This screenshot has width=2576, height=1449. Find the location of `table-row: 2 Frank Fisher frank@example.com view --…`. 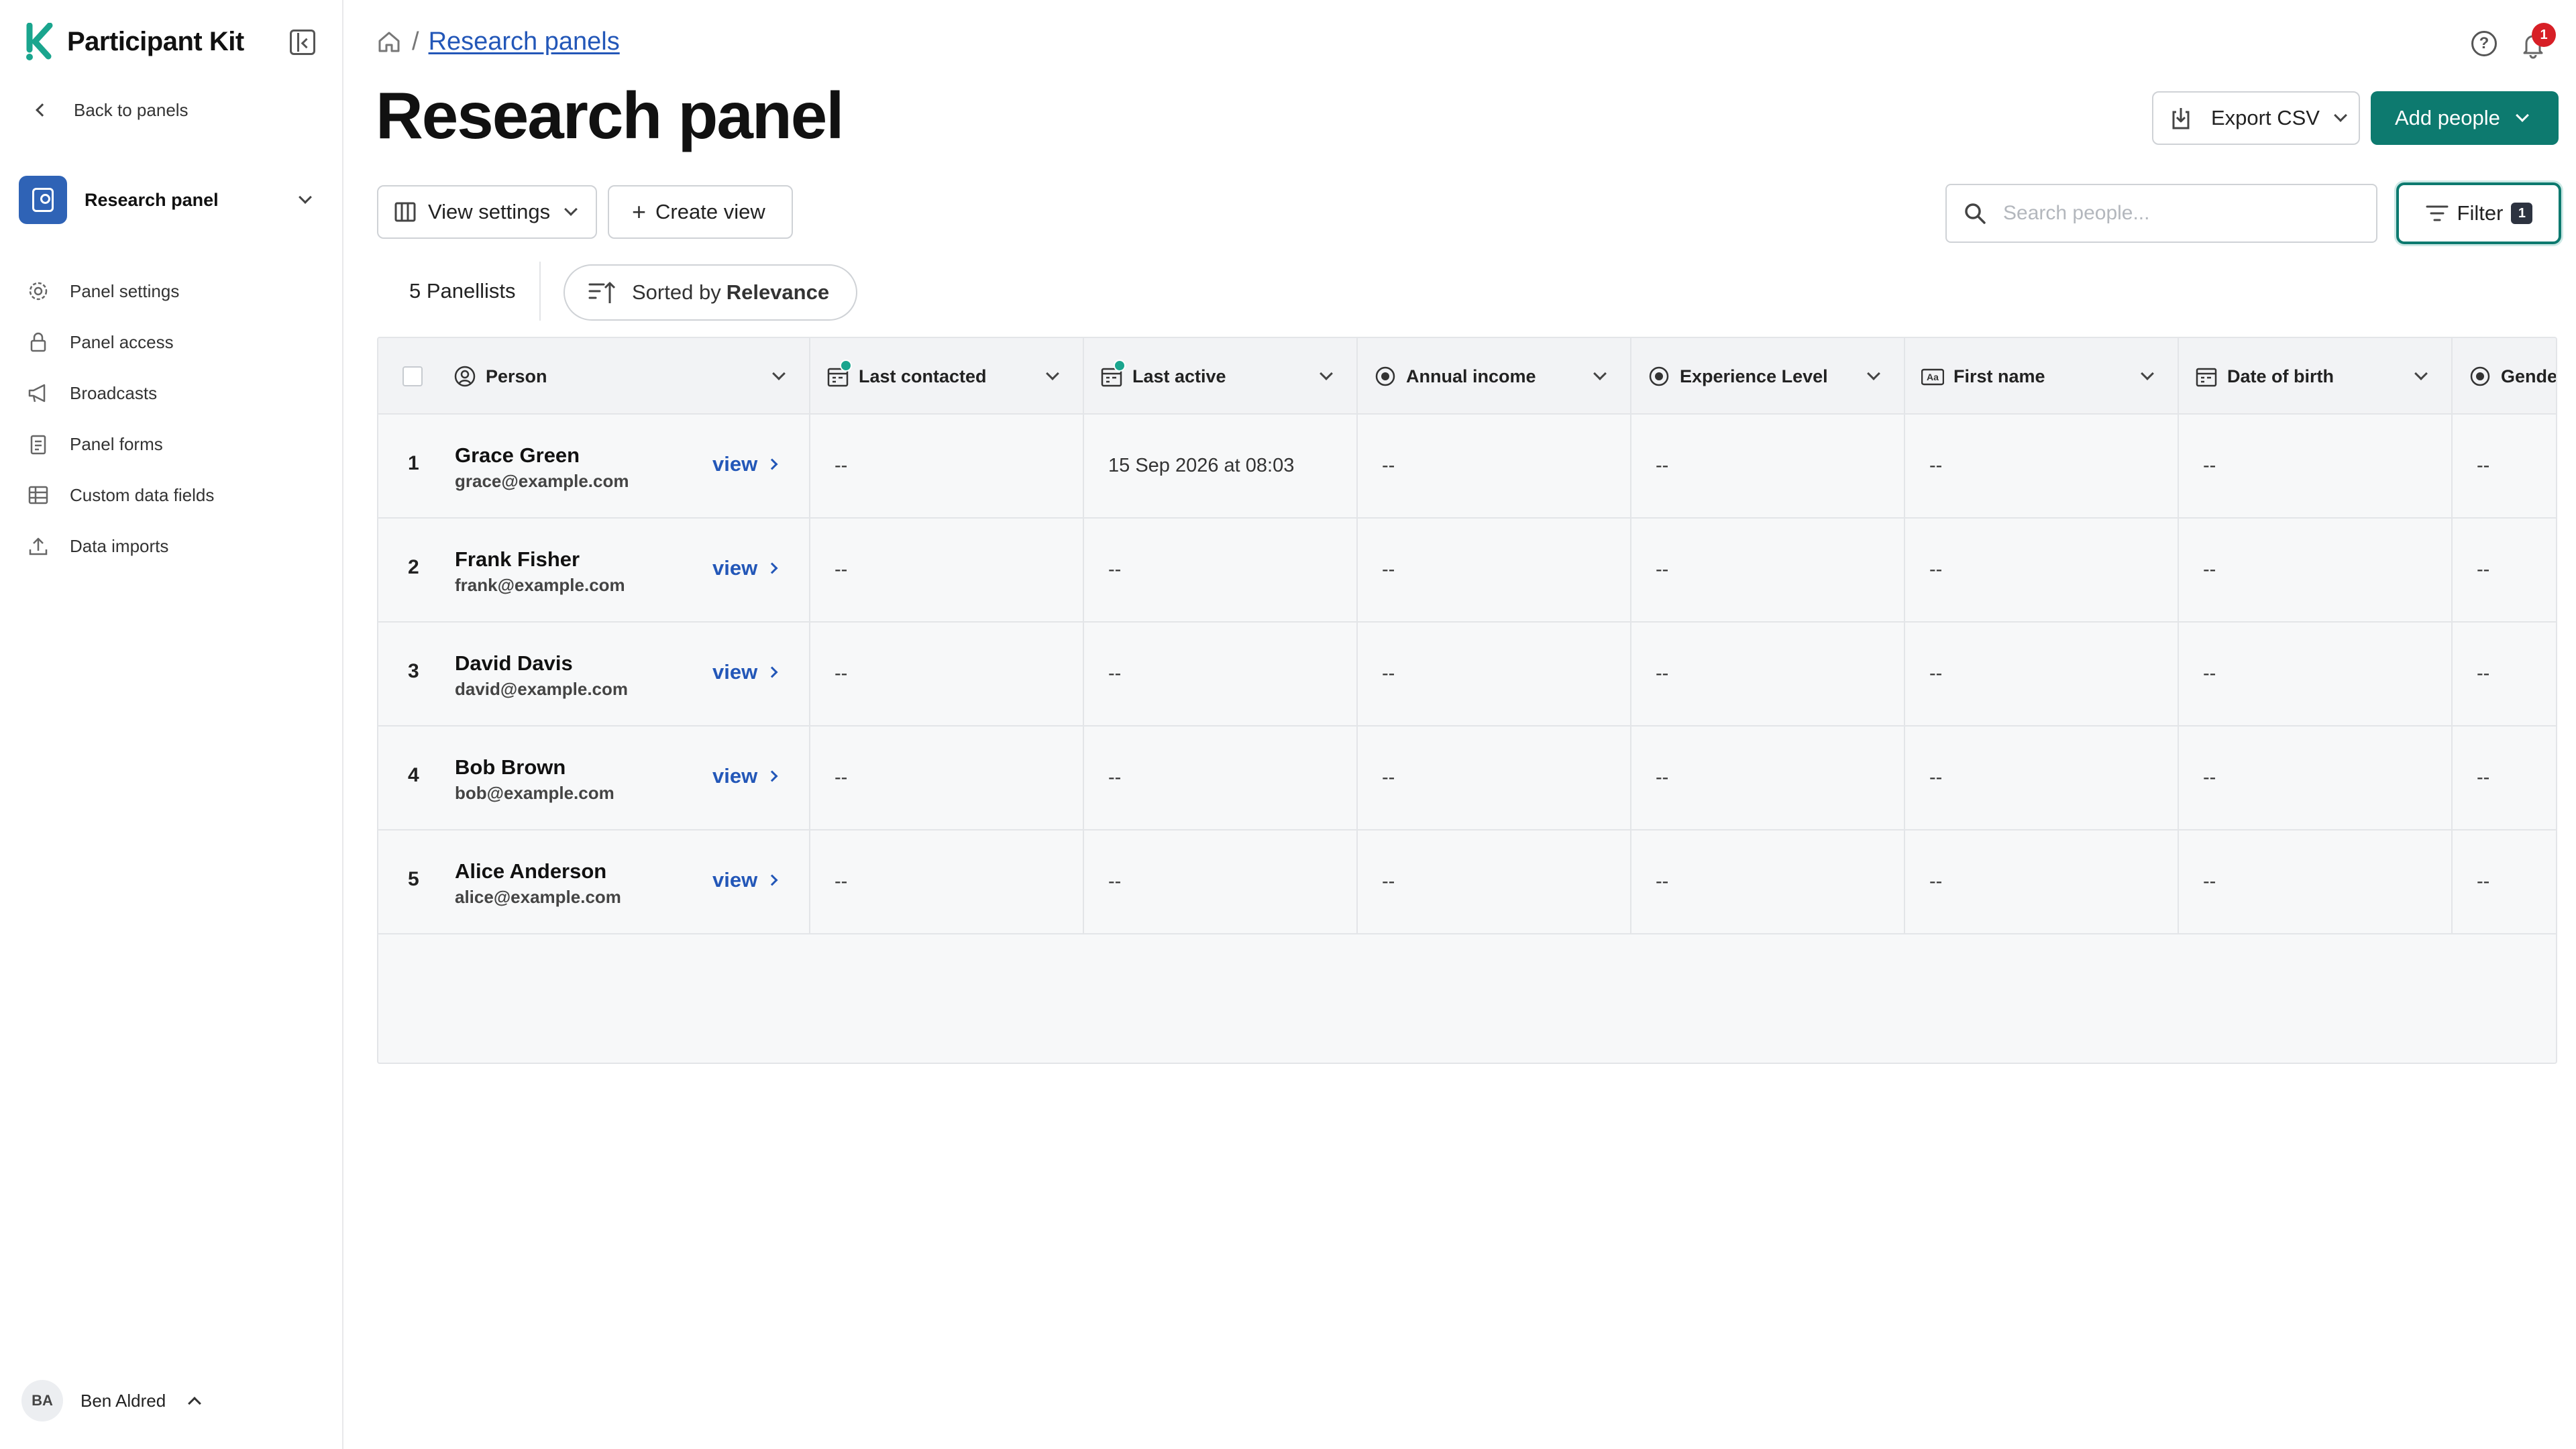

table-row: 2 Frank Fisher frank@example.com view --… is located at coordinates (1467, 571).